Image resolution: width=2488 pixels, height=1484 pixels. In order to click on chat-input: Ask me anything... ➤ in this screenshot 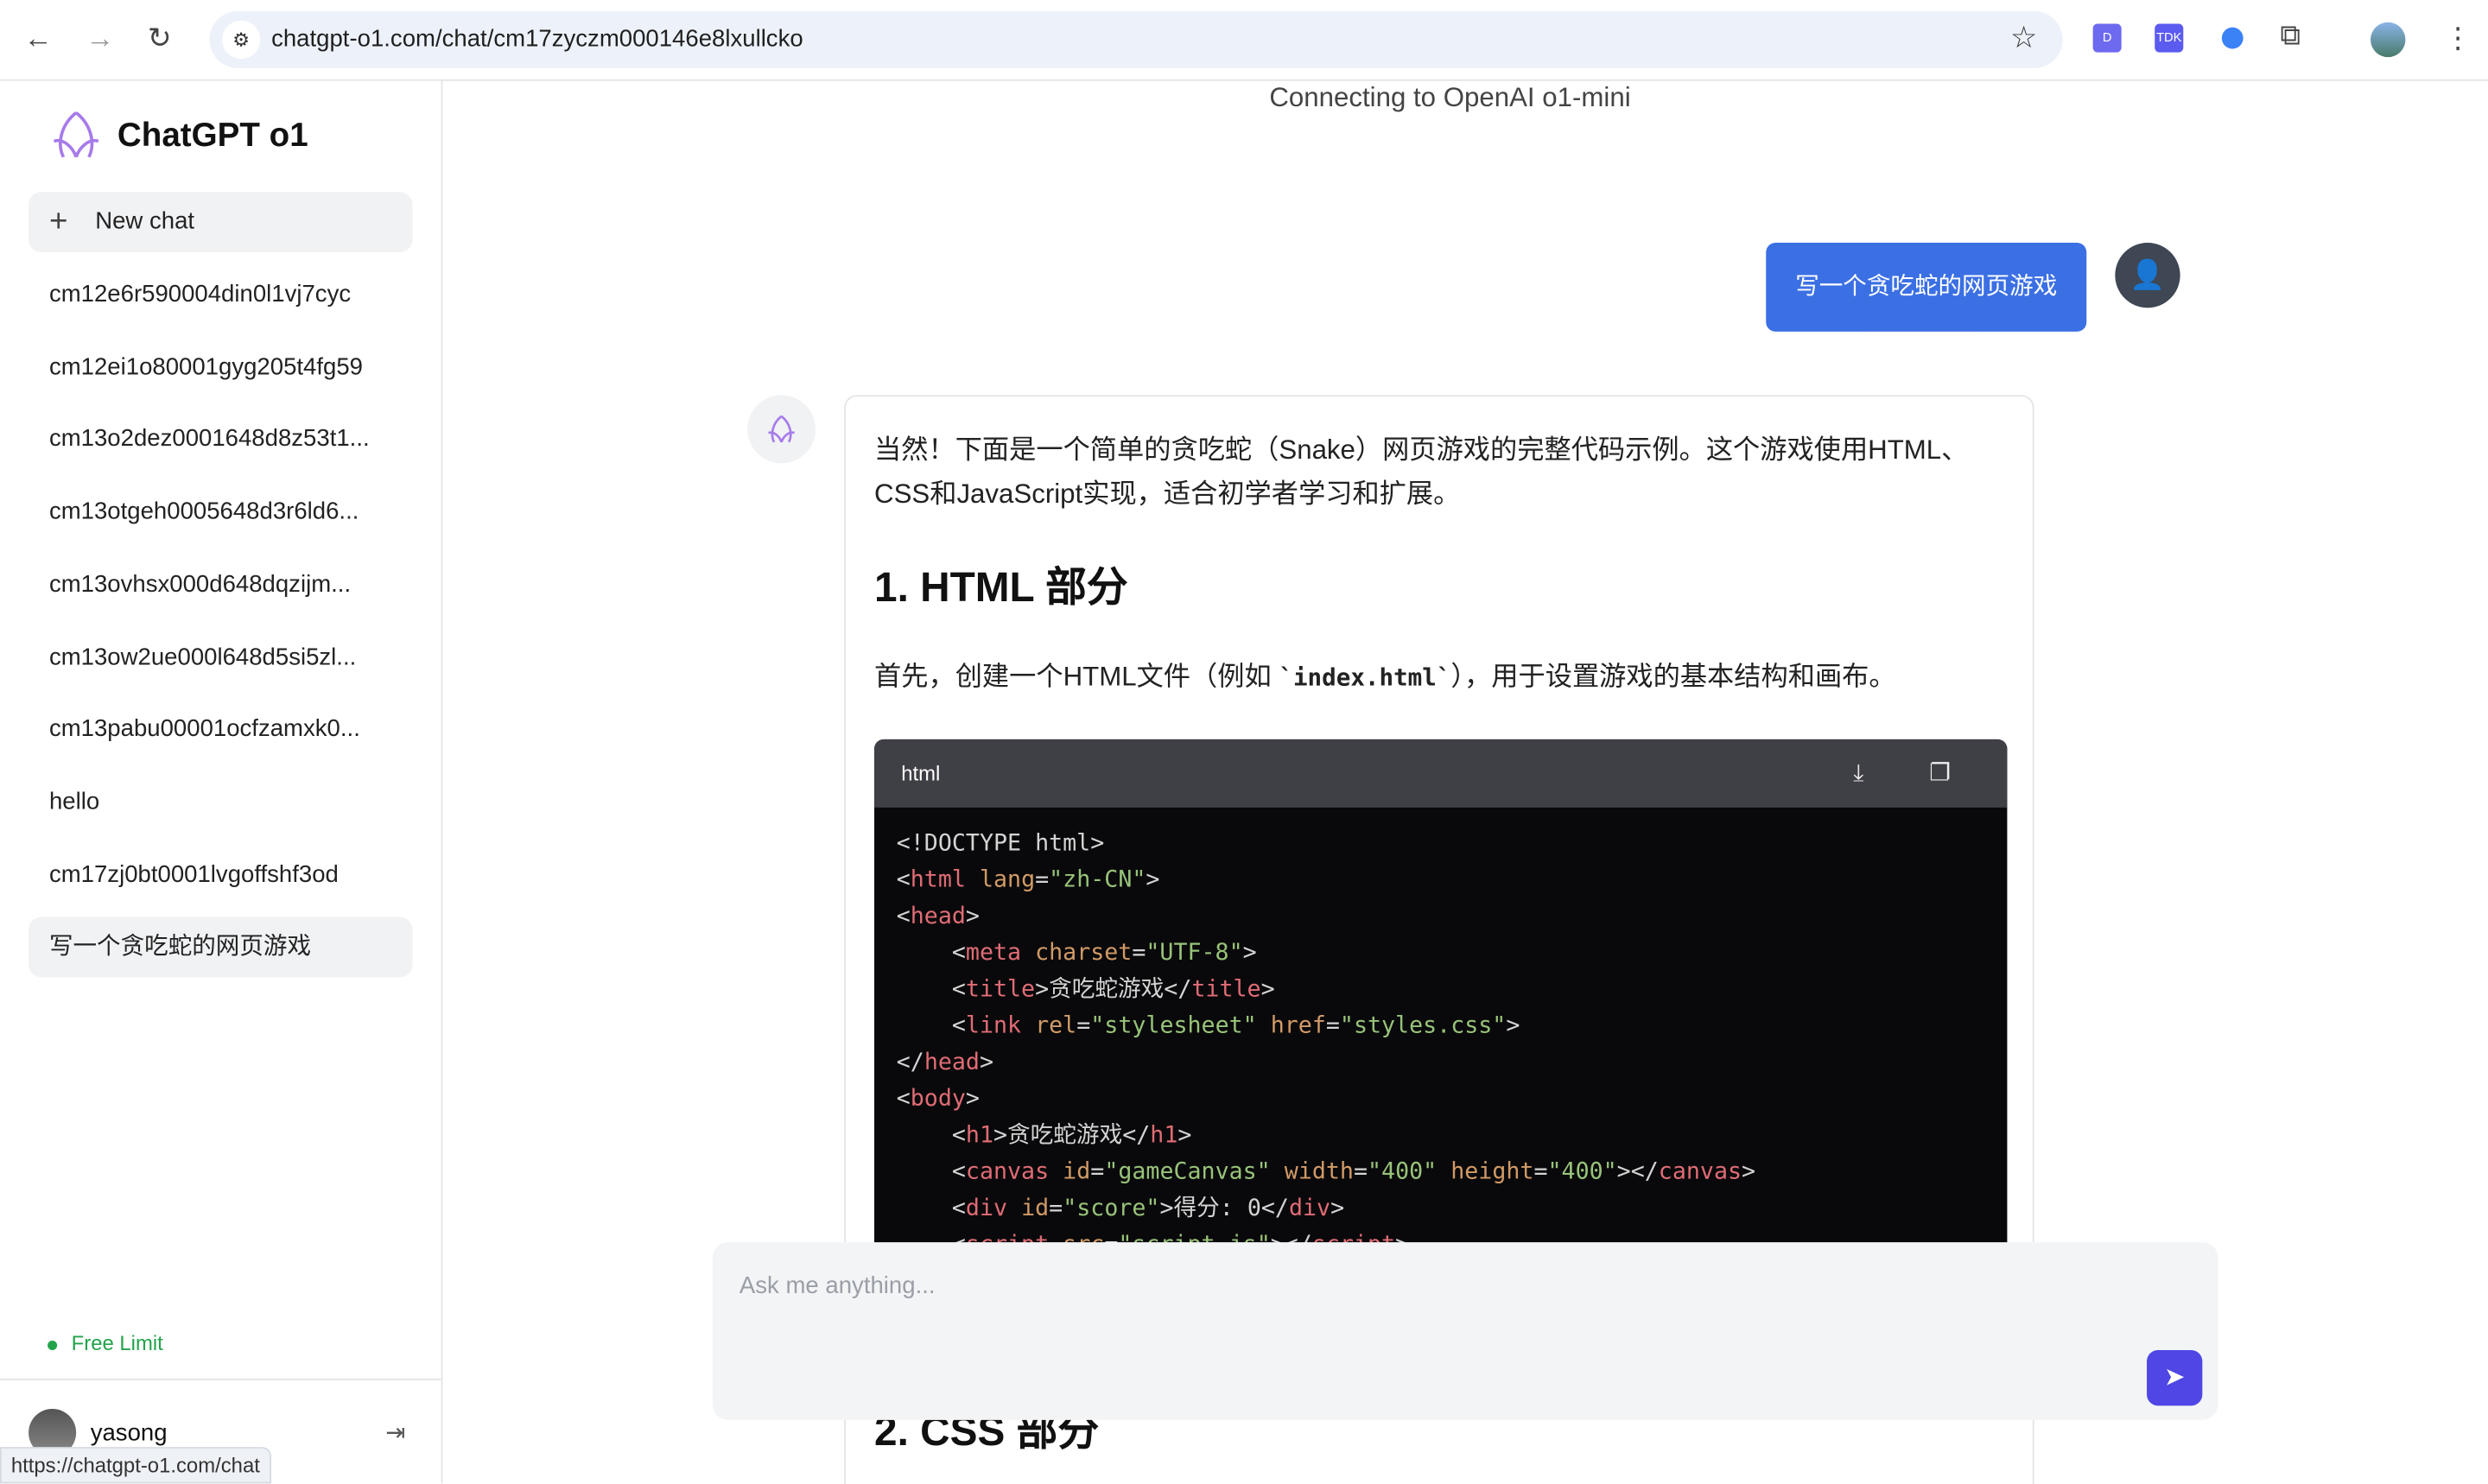, I will do `click(1465, 1331)`.